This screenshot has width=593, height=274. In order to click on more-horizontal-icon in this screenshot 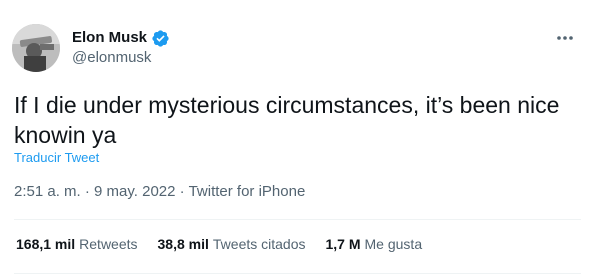, I will do `click(565, 38)`.